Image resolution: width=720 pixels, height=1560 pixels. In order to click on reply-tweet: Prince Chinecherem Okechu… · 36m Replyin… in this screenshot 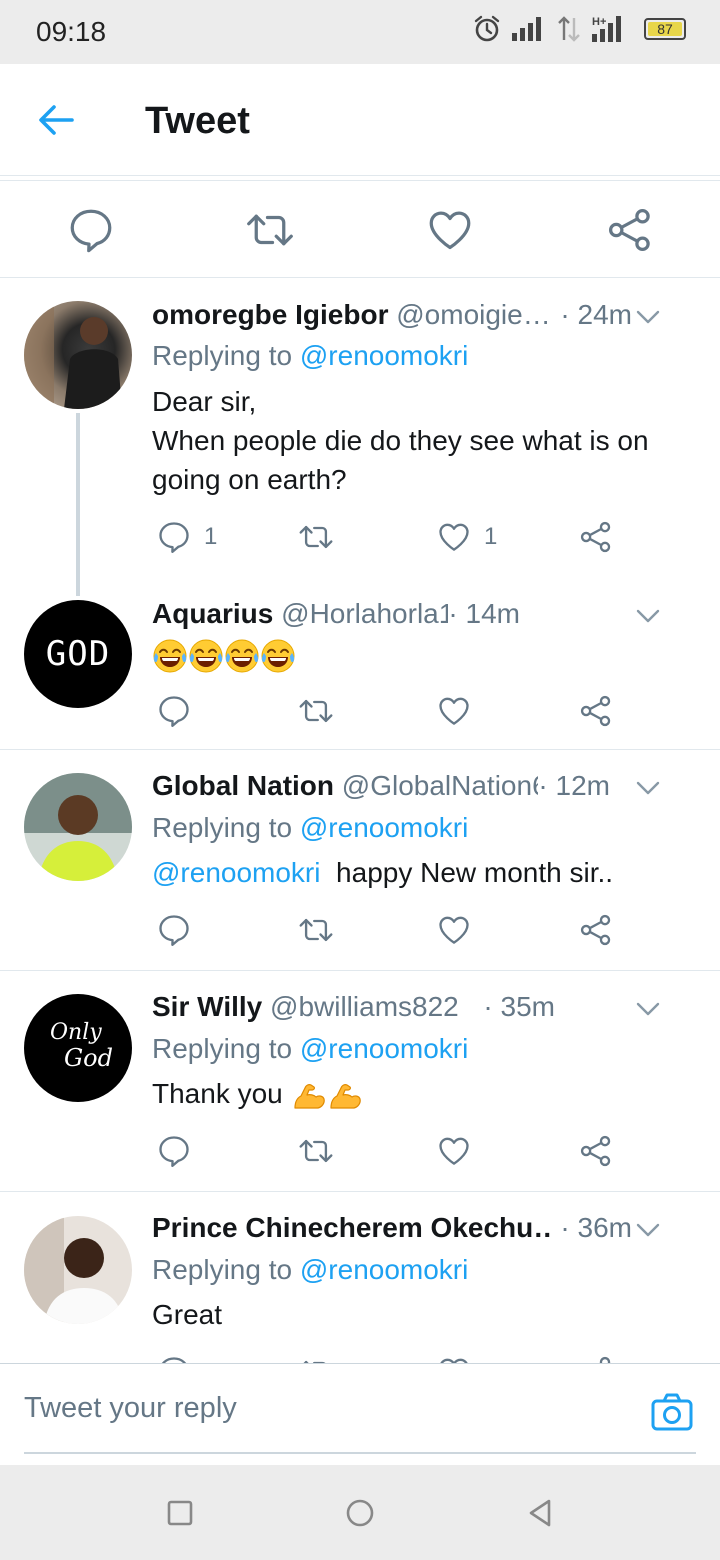, I will do `click(360, 1277)`.